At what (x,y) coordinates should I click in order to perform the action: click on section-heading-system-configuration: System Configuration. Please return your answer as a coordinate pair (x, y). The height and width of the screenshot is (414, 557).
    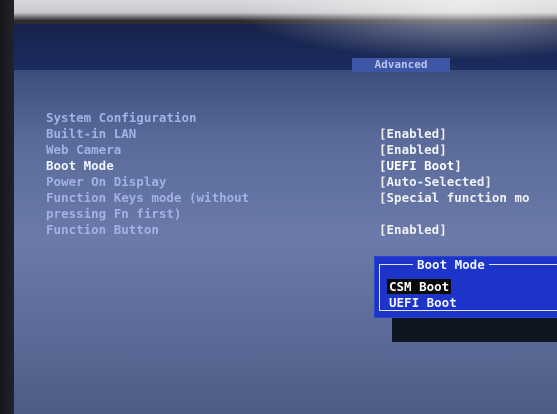
    Looking at the image, I should click on (121, 117).